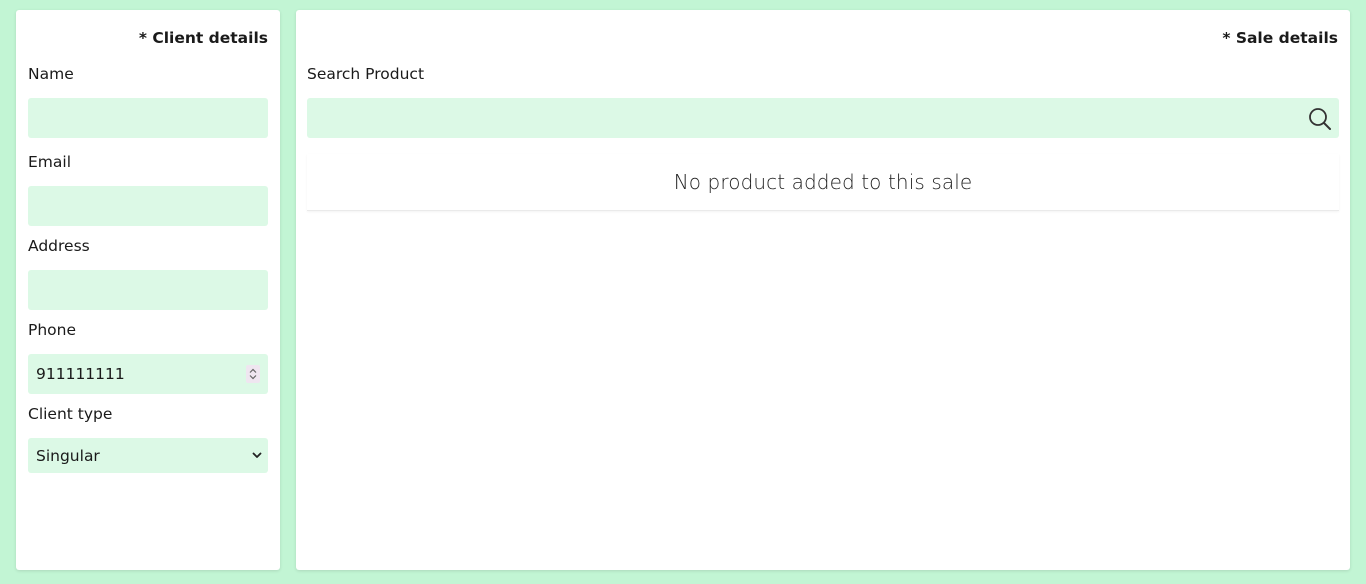  What do you see at coordinates (802, 118) in the screenshot?
I see `search-product-input` at bounding box center [802, 118].